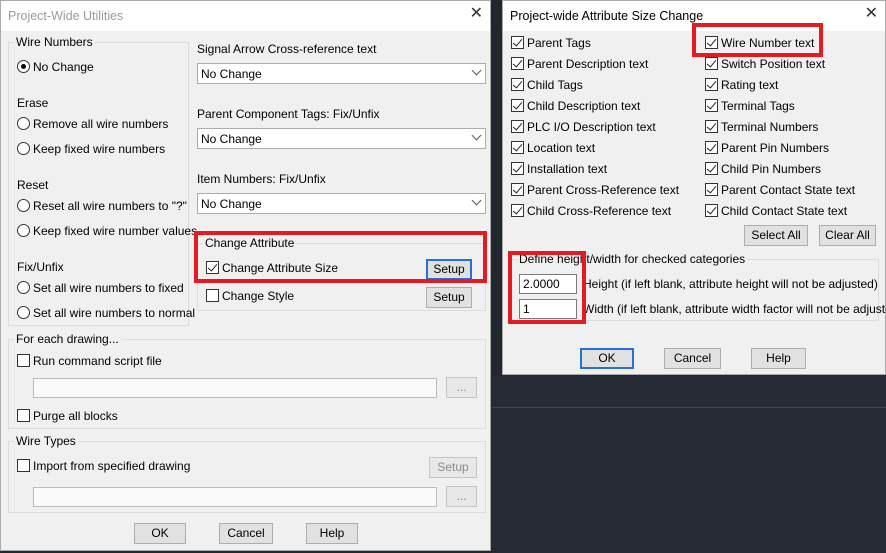 This screenshot has height=553, width=886. I want to click on clear-all-button: Clear All, so click(847, 235).